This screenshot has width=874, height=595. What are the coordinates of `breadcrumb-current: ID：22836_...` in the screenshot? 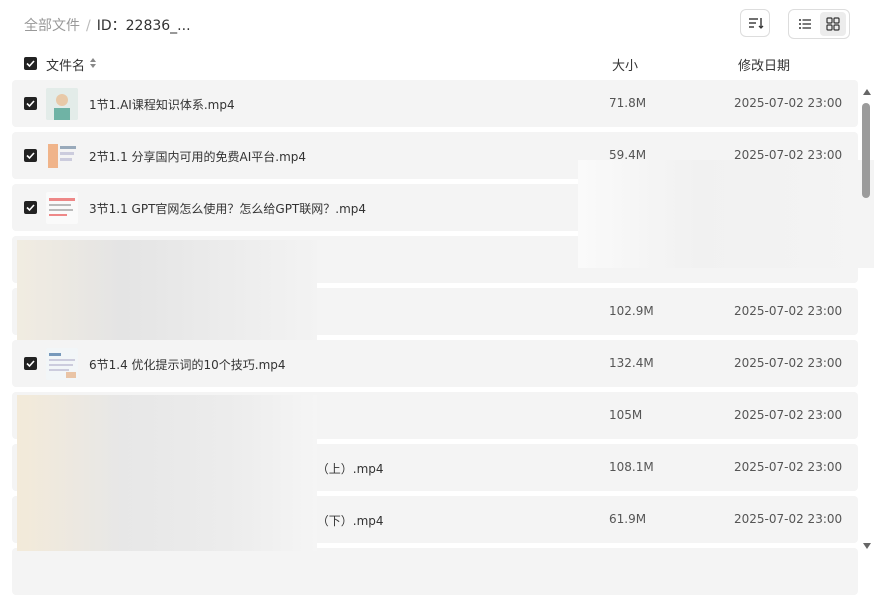 It's located at (143, 26).